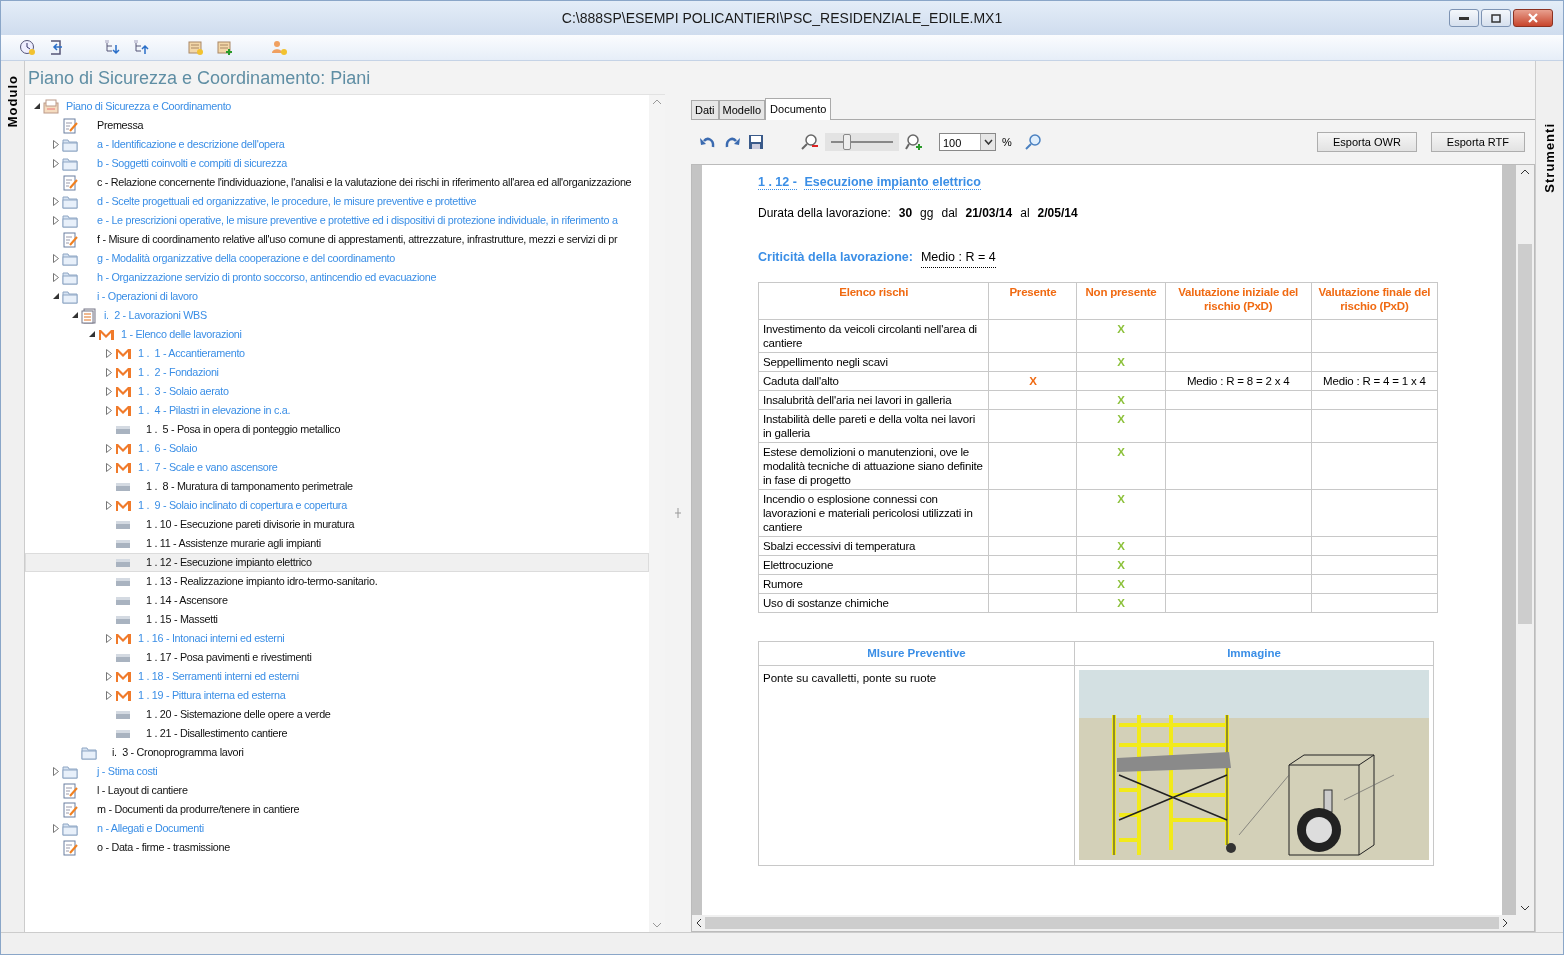 This screenshot has width=1564, height=955. Describe the element at coordinates (337, 201) in the screenshot. I see `tree-item: d - Scelte progettuali ed organizzative, le procedure, le misure preventive e protettive` at that location.